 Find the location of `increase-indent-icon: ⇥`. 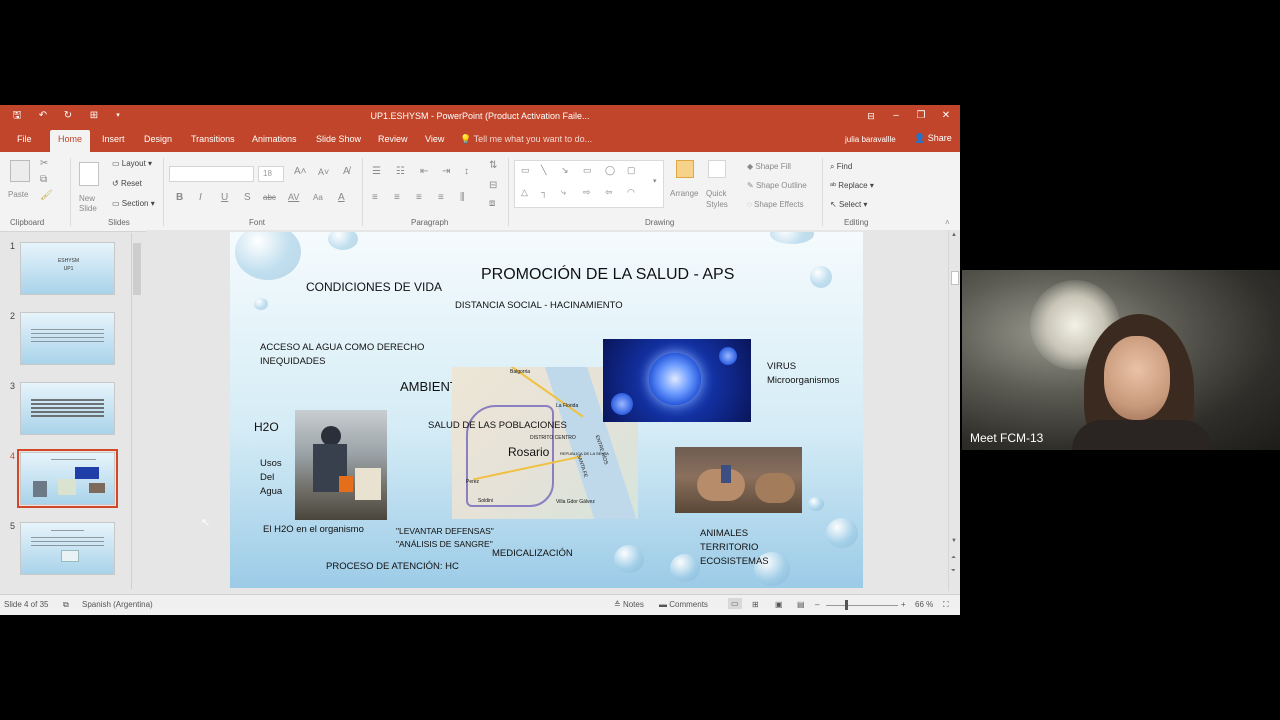

increase-indent-icon: ⇥ is located at coordinates (446, 171).